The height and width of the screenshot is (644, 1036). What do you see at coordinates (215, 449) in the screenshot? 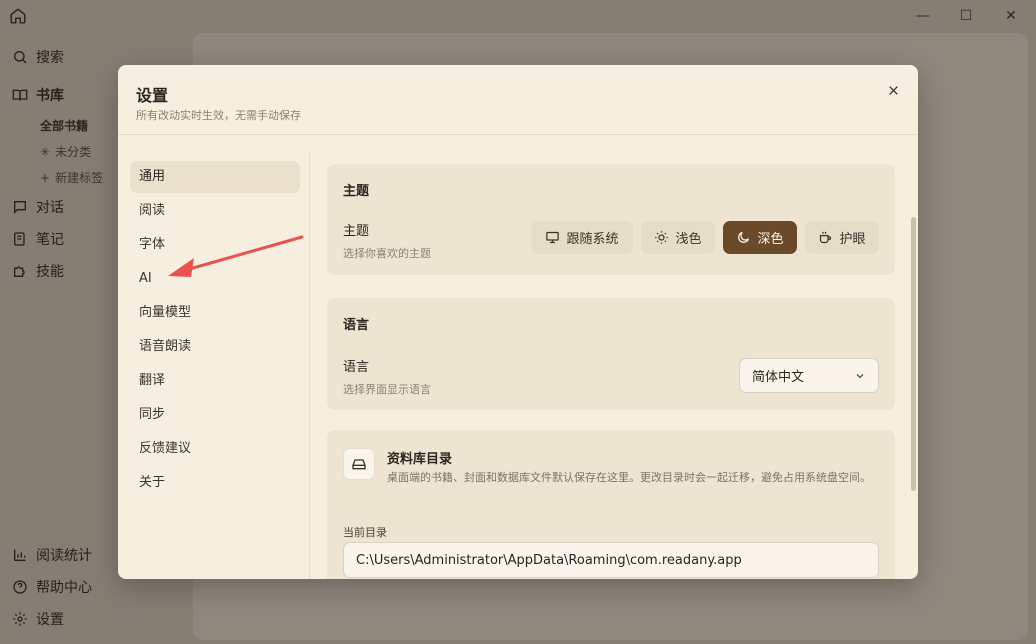
I see `nav-item-feedback: 反馈建议` at bounding box center [215, 449].